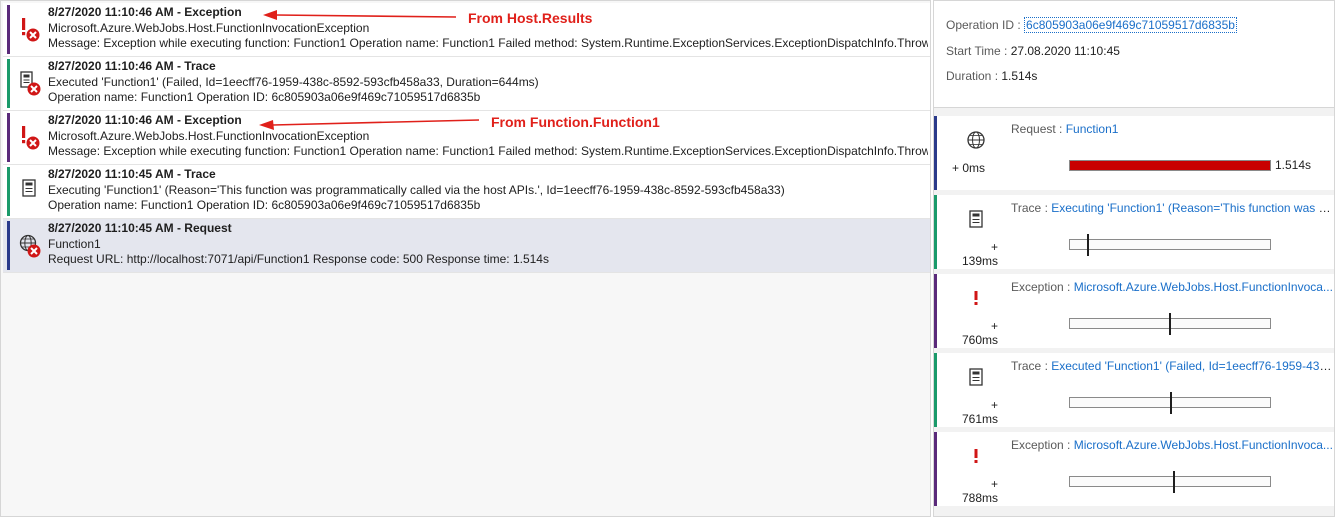  I want to click on request-globe-error-icon, so click(31, 246).